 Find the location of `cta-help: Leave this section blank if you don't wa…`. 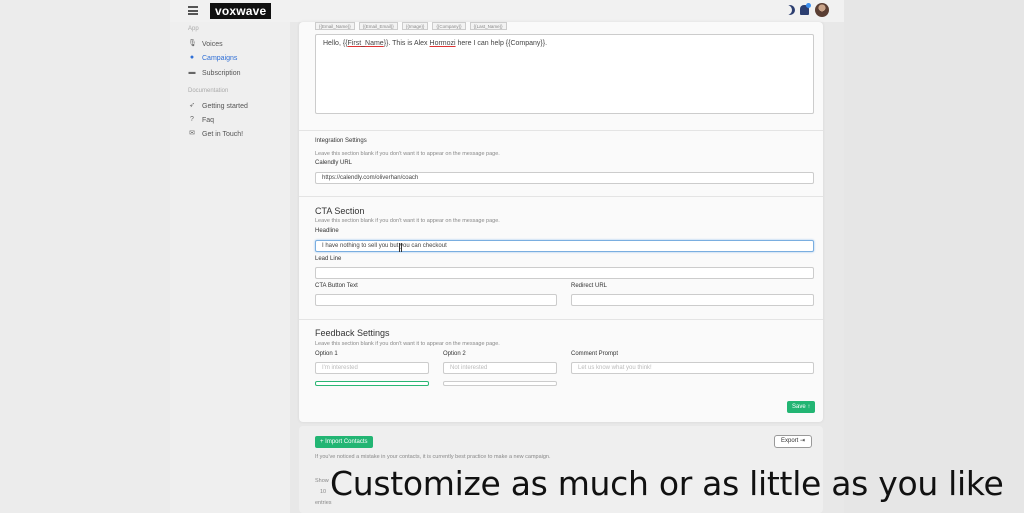

cta-help: Leave this section blank if you don't wa… is located at coordinates (407, 221).